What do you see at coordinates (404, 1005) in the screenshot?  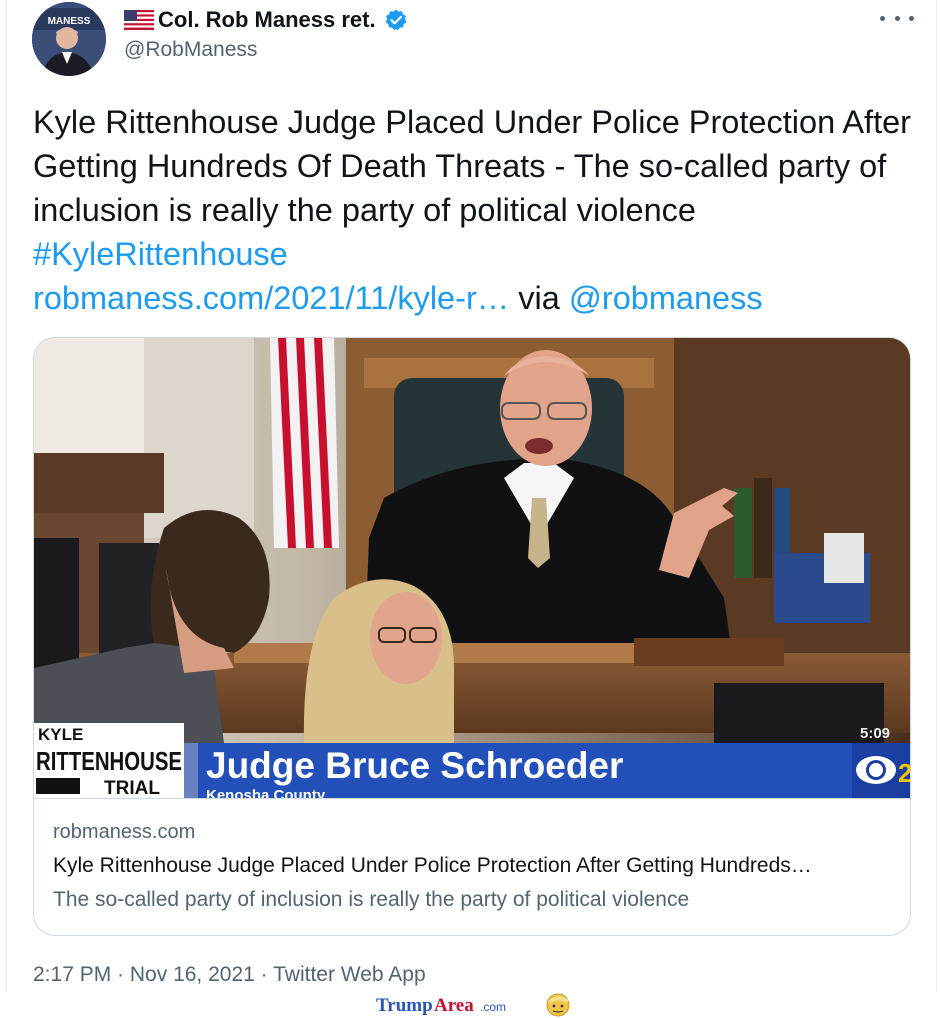 I see `watermark-trump: Trump` at bounding box center [404, 1005].